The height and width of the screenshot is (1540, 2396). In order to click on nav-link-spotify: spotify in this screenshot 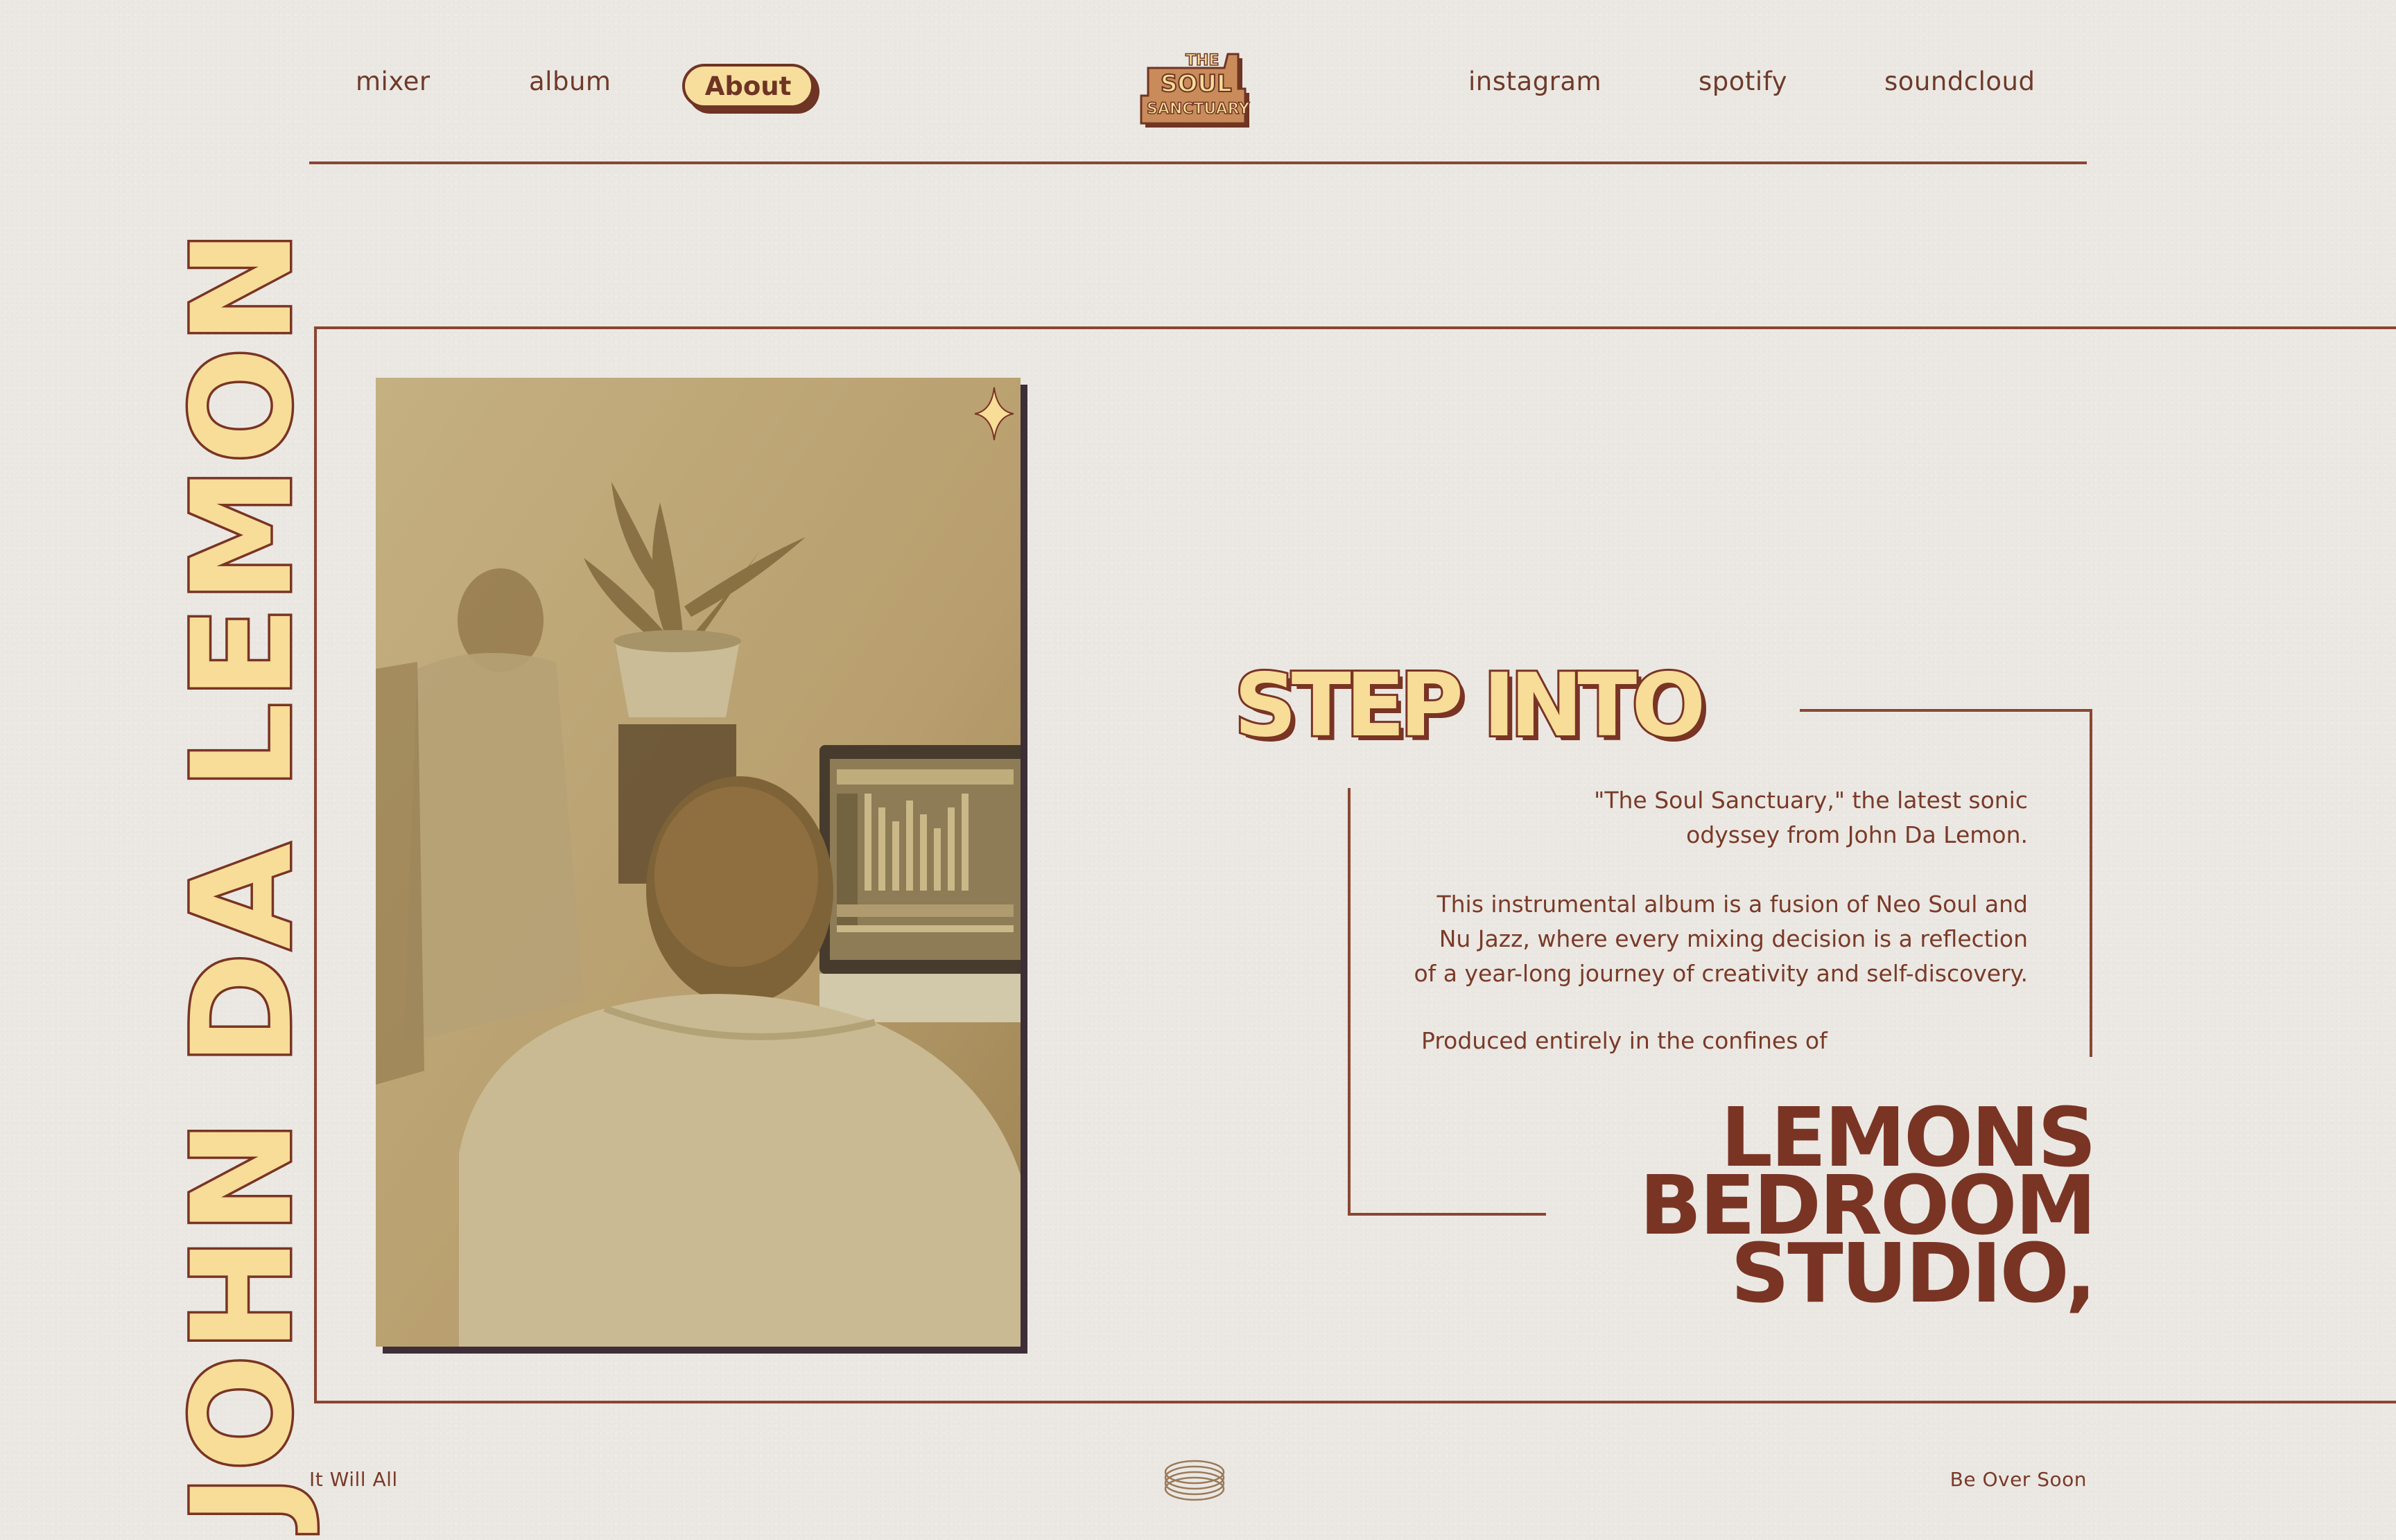, I will do `click(1743, 81)`.